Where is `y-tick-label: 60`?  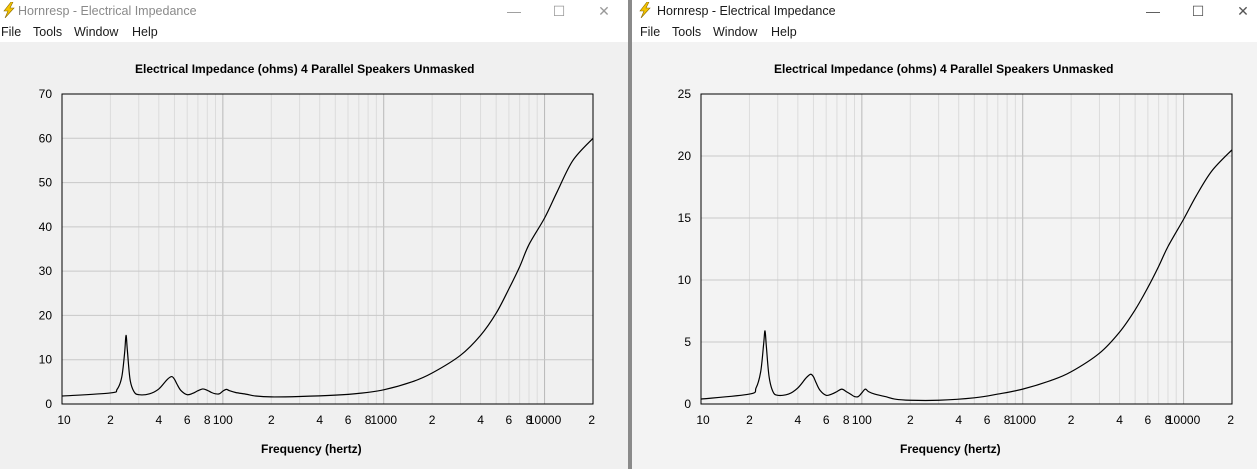 y-tick-label: 60 is located at coordinates (46, 138).